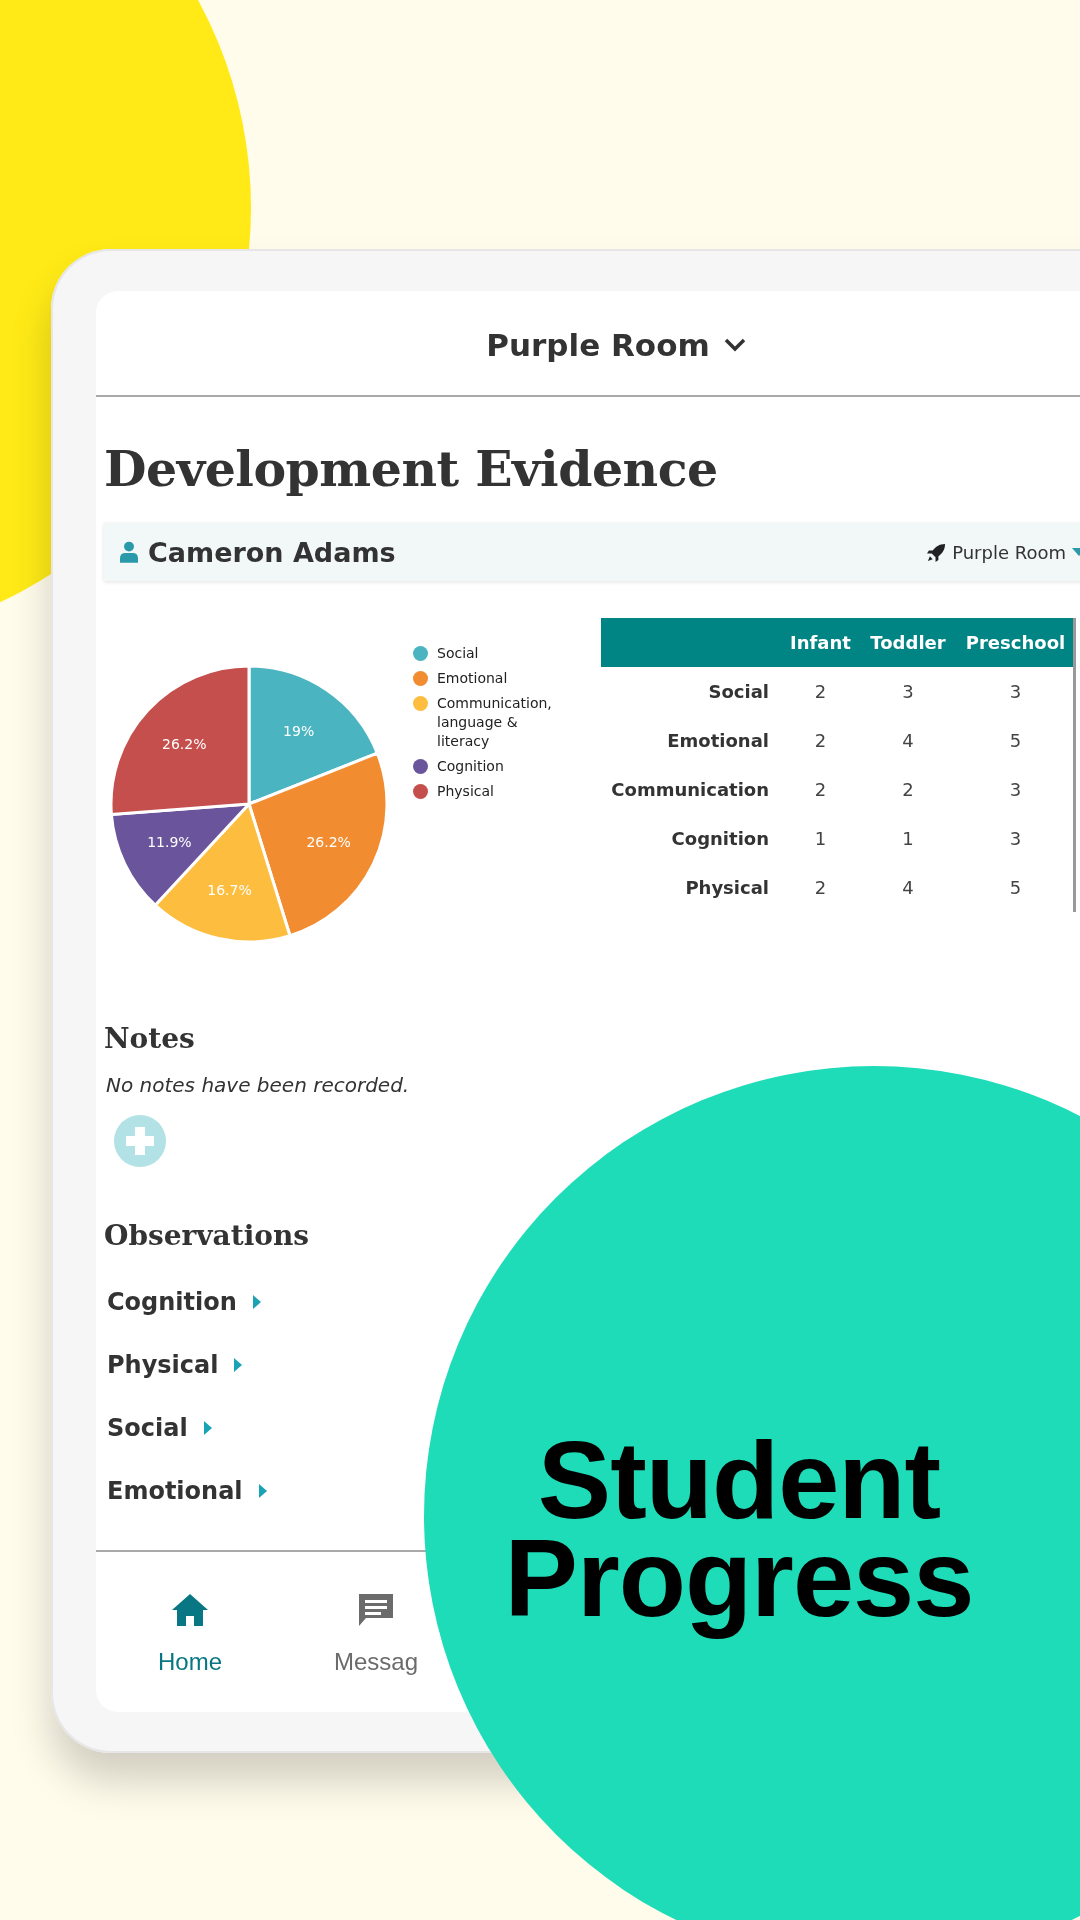 This screenshot has width=1080, height=1920. Describe the element at coordinates (190, 1634) in the screenshot. I see `nav-tab: Home` at that location.